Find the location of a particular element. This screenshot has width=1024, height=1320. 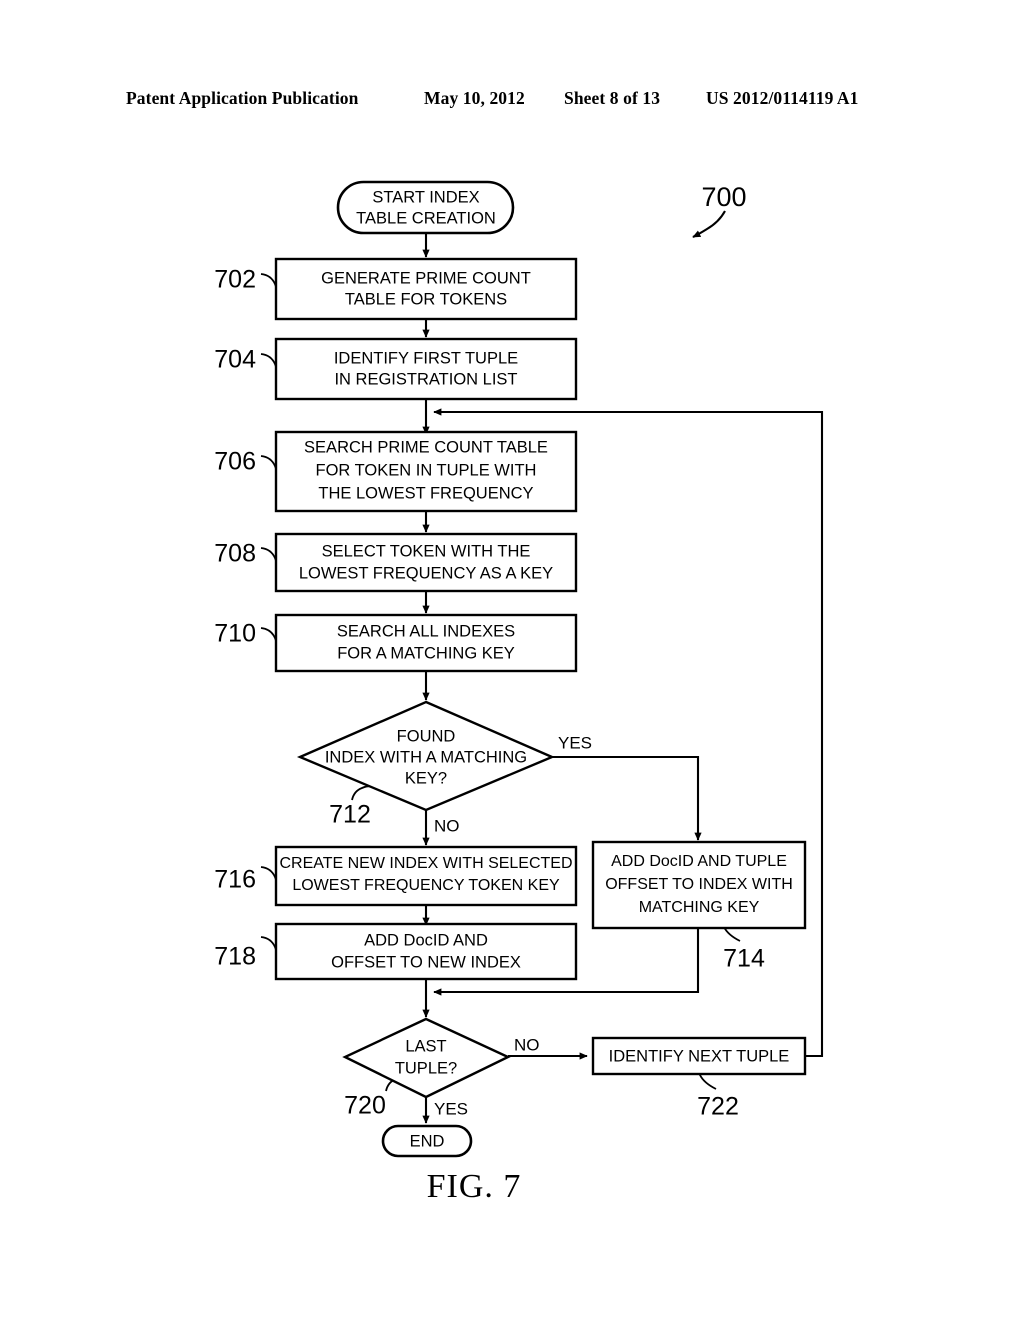

ref-number-702: 702 is located at coordinates (235, 280).